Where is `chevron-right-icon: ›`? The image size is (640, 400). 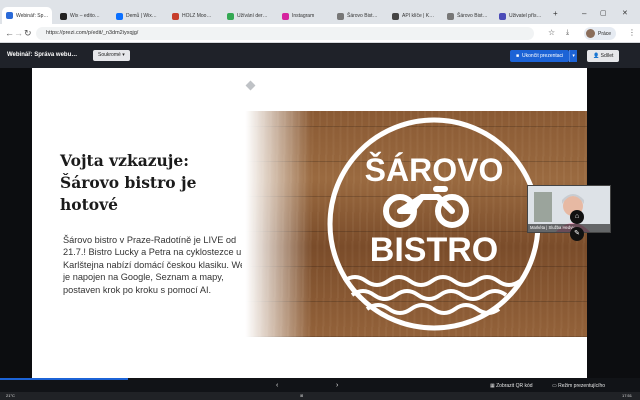
chevron-right-icon: › is located at coordinates (337, 386).